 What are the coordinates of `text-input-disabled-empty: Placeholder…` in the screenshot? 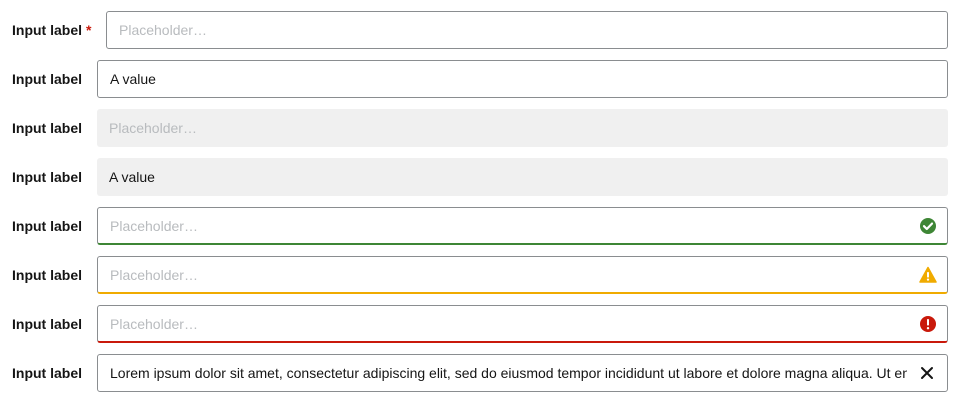 It's located at (522, 128).